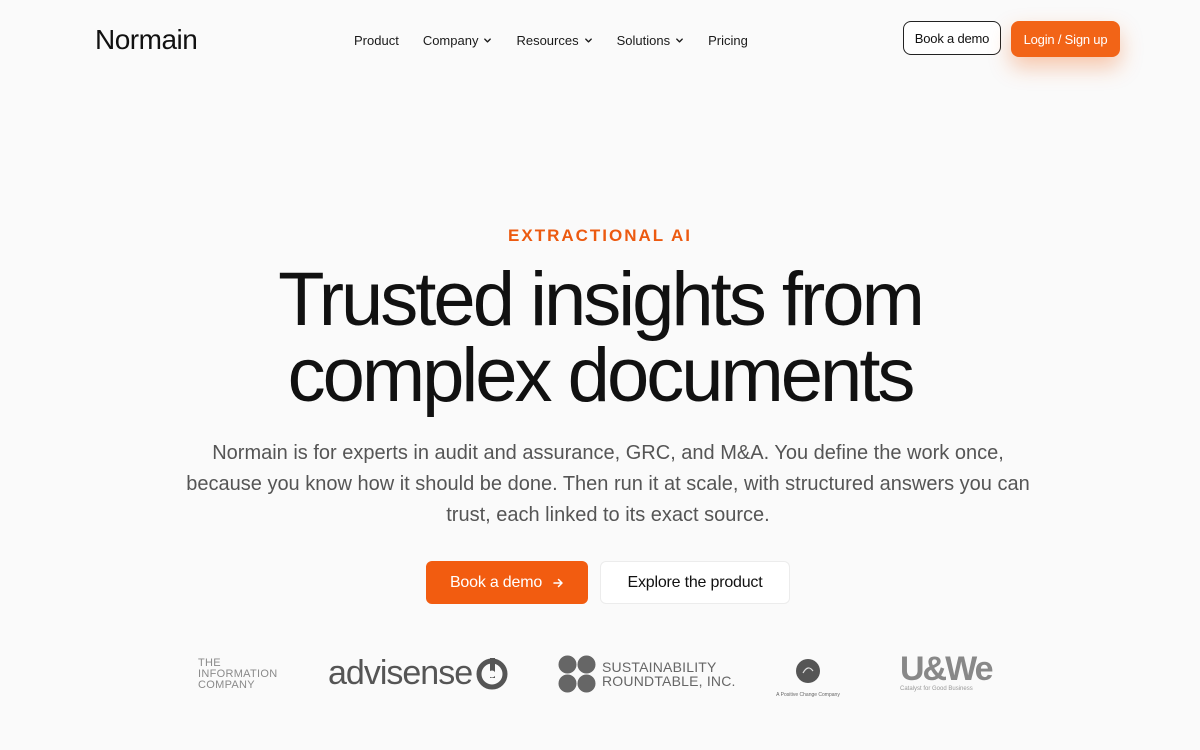  I want to click on login-signup-button: Login / Sign up, so click(1065, 39).